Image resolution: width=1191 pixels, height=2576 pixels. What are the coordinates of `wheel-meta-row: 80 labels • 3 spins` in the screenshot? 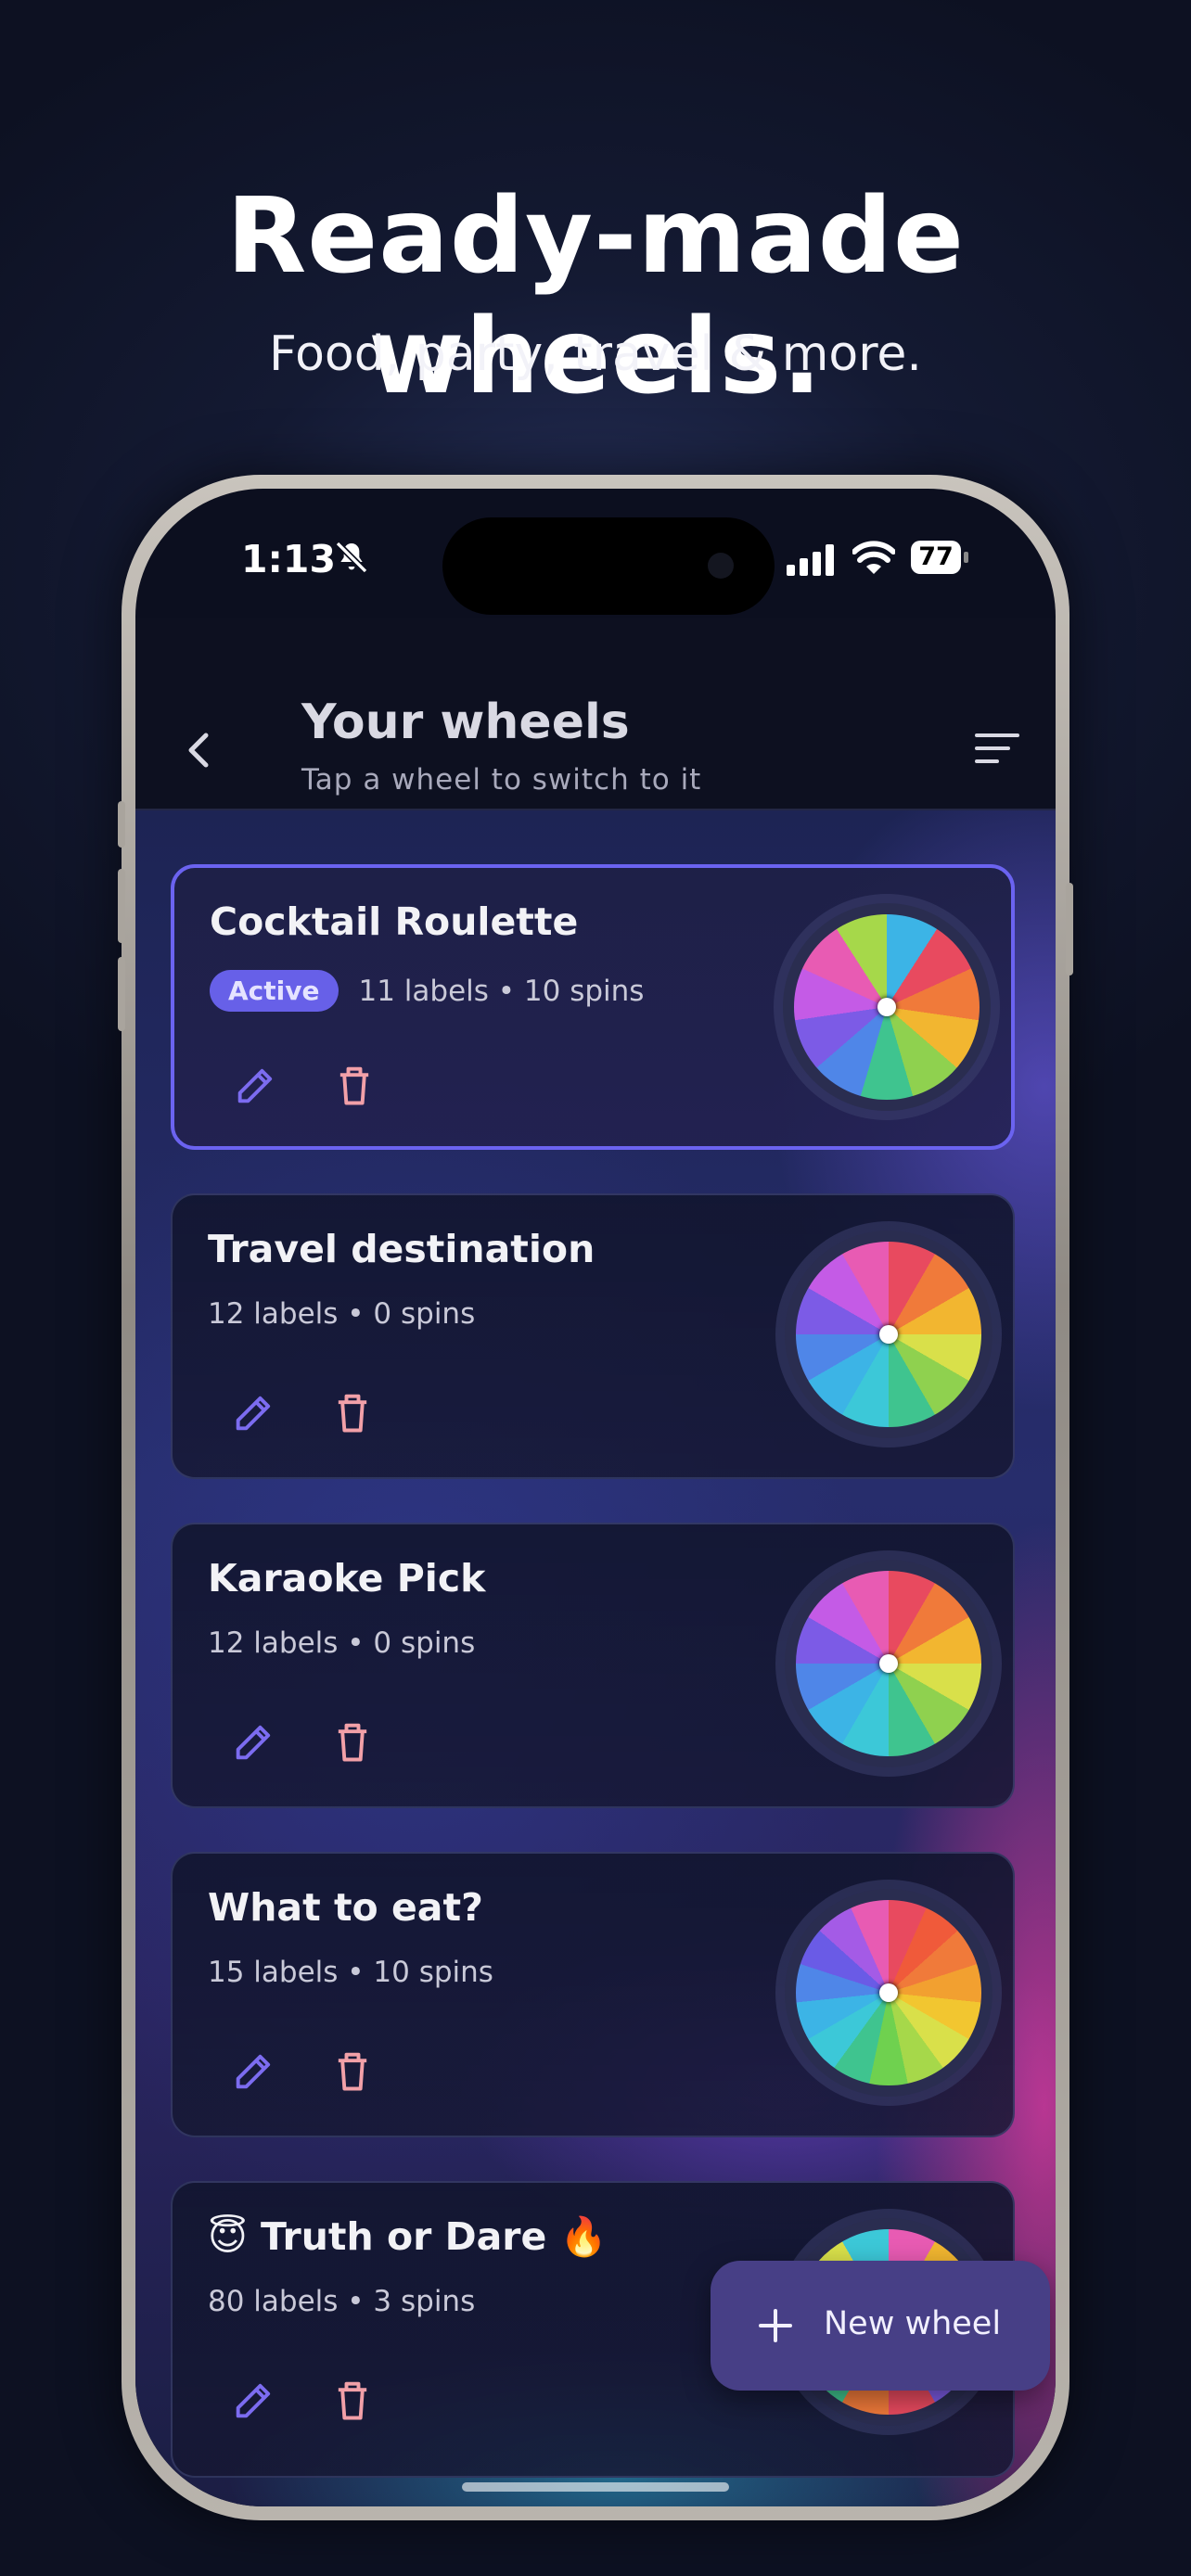 It's located at (341, 2301).